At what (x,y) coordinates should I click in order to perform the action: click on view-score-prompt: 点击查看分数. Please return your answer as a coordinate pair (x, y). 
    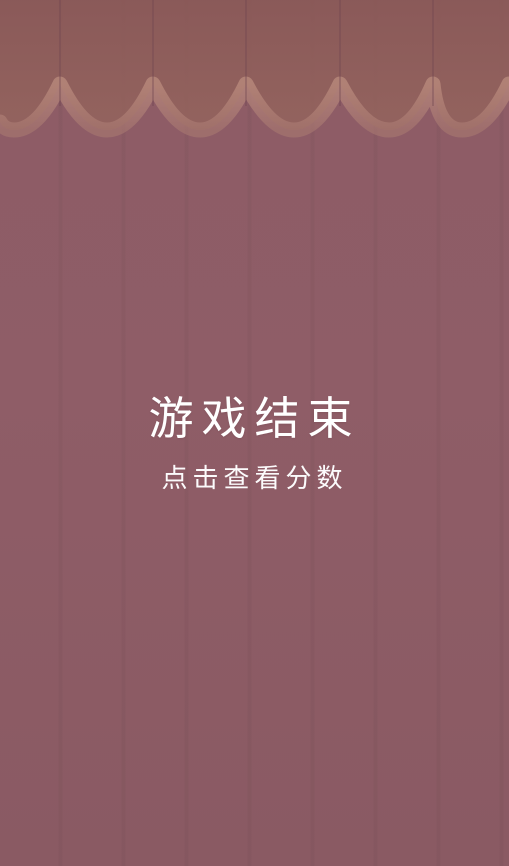
    Looking at the image, I should click on (254, 479).